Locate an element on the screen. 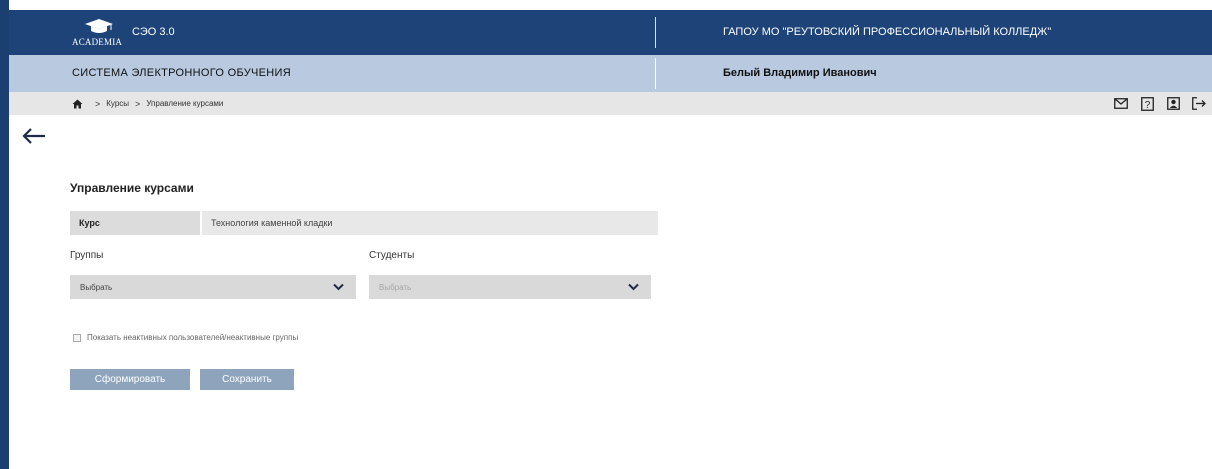 The image size is (1212, 469). breadcrumb-item-course-management: Управление курсами is located at coordinates (185, 103).